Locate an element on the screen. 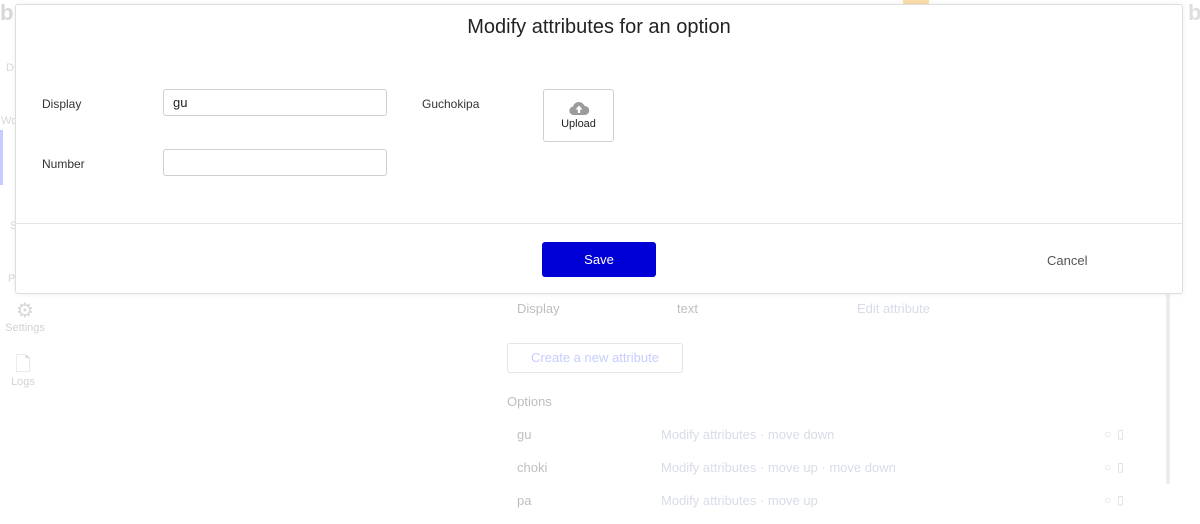 The height and width of the screenshot is (524, 1200). number-label: Number is located at coordinates (63, 164).